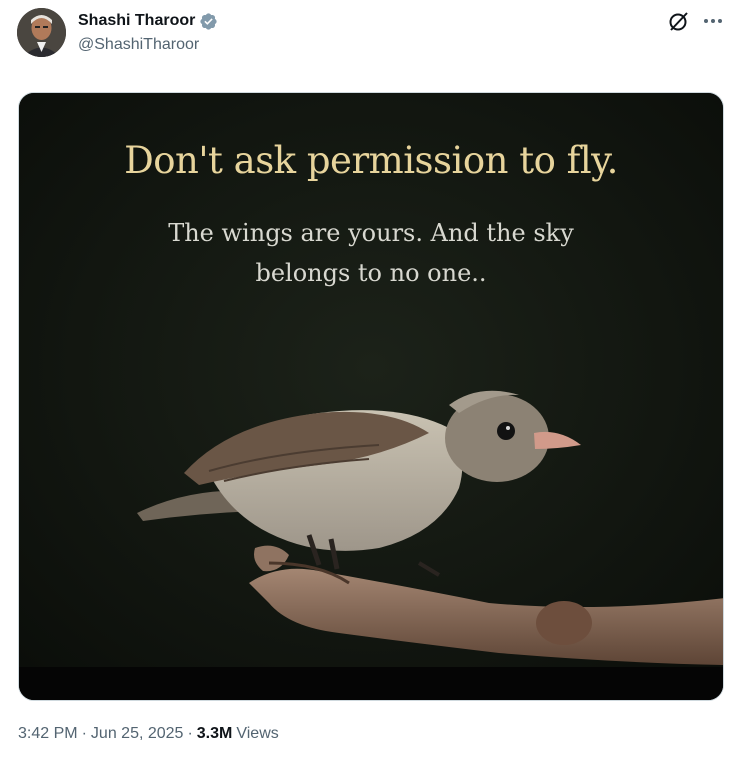 The height and width of the screenshot is (758, 744). What do you see at coordinates (208, 21) in the screenshot?
I see `verified-badge-icon` at bounding box center [208, 21].